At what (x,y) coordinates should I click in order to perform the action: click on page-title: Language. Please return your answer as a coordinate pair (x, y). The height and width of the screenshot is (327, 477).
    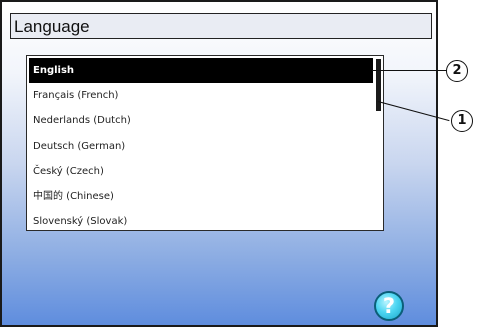
    Looking at the image, I should click on (52, 26).